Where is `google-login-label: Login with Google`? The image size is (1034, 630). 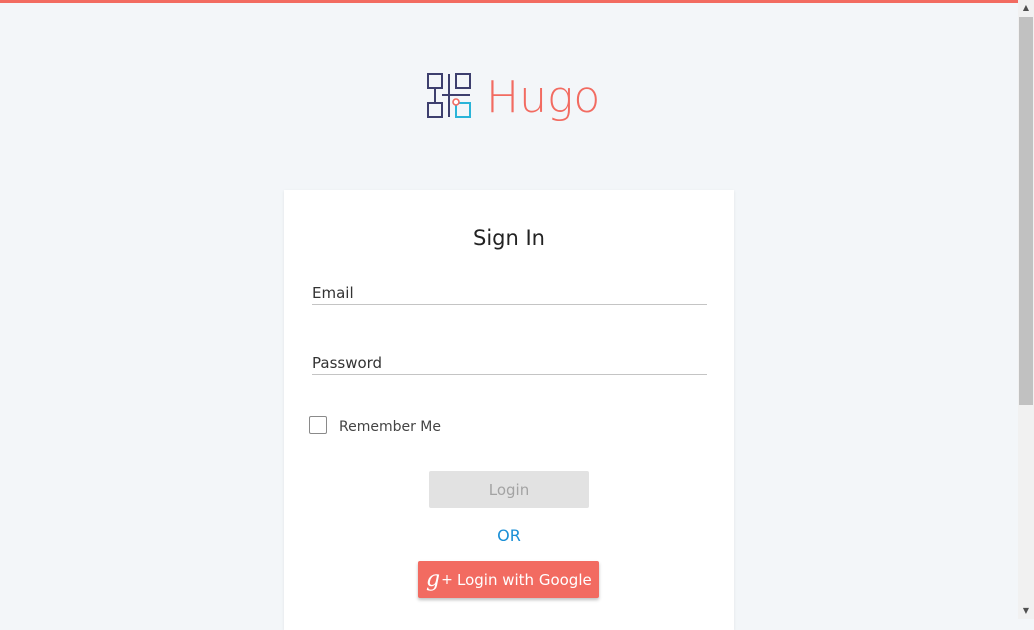
google-login-label: Login with Google is located at coordinates (524, 579).